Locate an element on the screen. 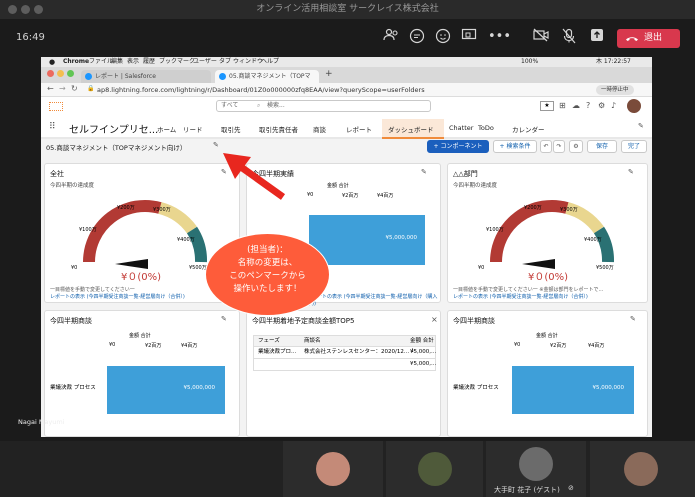  redo-icon: ↷ is located at coordinates (559, 146).